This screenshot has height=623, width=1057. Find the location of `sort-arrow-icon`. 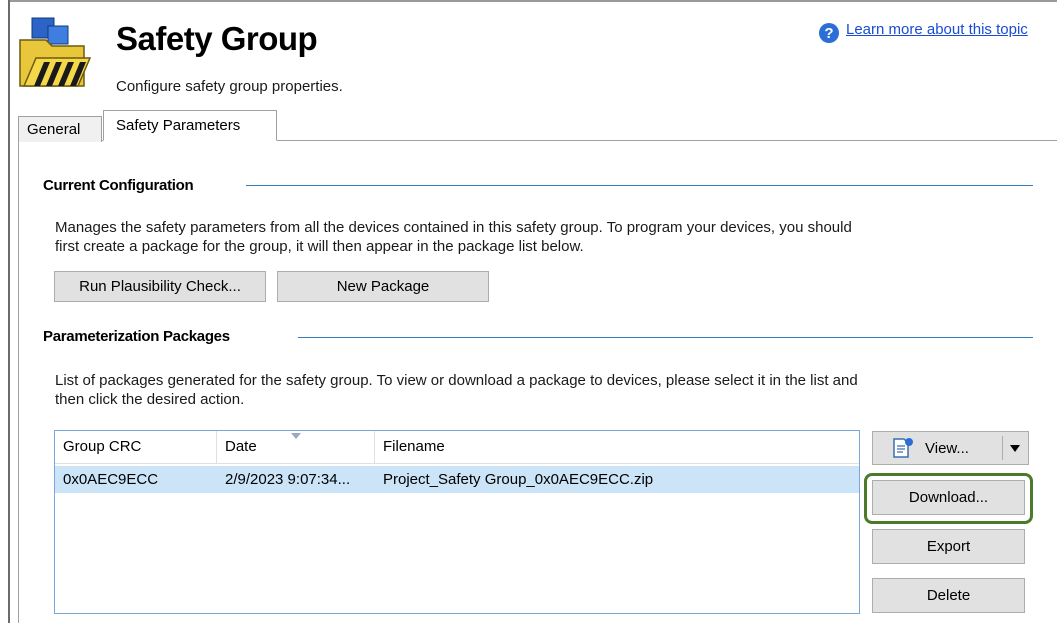

sort-arrow-icon is located at coordinates (296, 436).